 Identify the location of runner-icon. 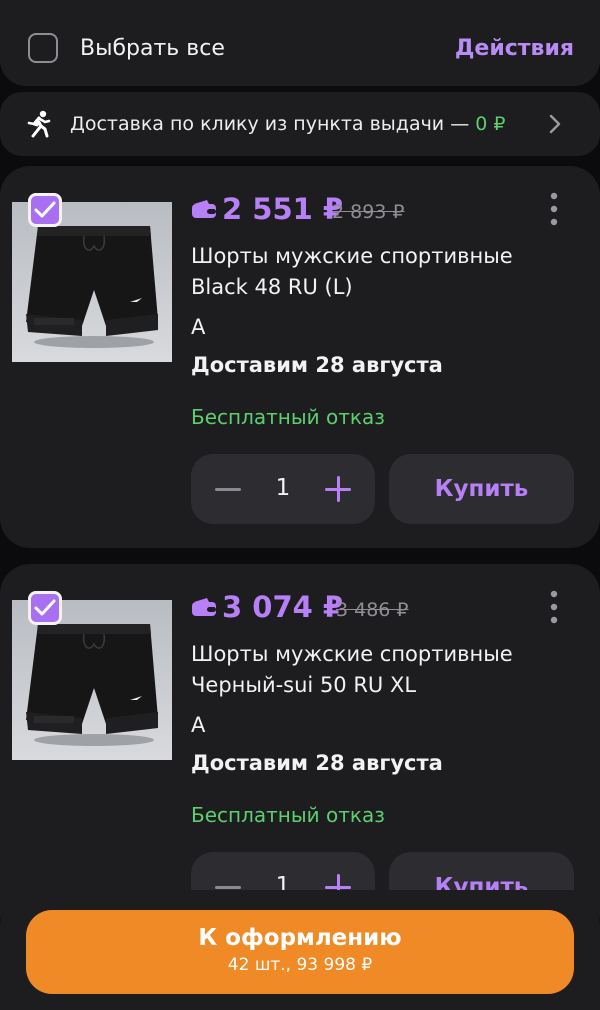
(39, 124).